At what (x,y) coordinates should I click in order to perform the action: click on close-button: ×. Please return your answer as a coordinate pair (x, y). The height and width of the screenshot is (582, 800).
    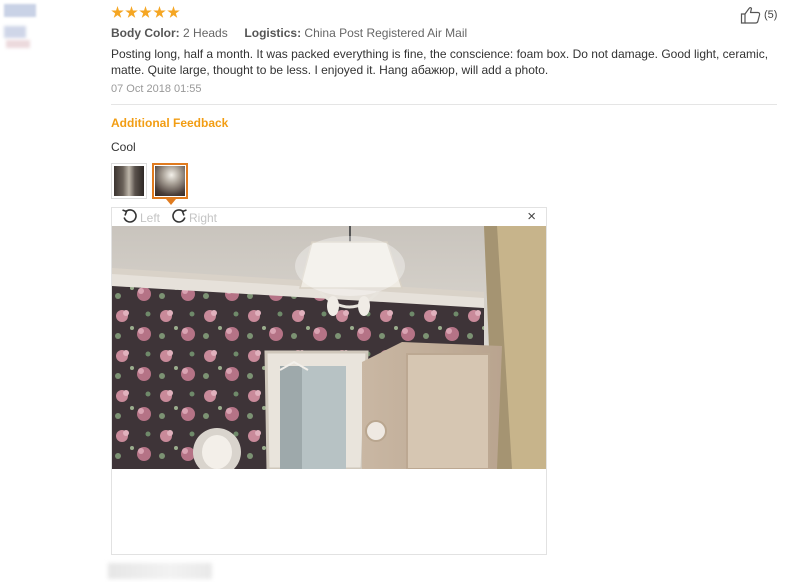
    Looking at the image, I should click on (531, 217).